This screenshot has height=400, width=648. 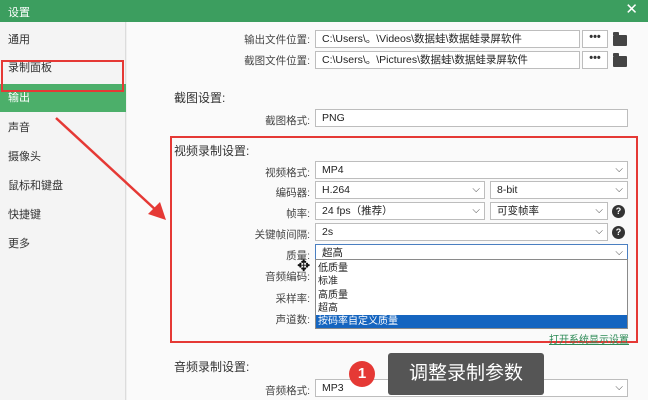 What do you see at coordinates (466, 374) in the screenshot?
I see `annotation-tooltip: 调整录制参数` at bounding box center [466, 374].